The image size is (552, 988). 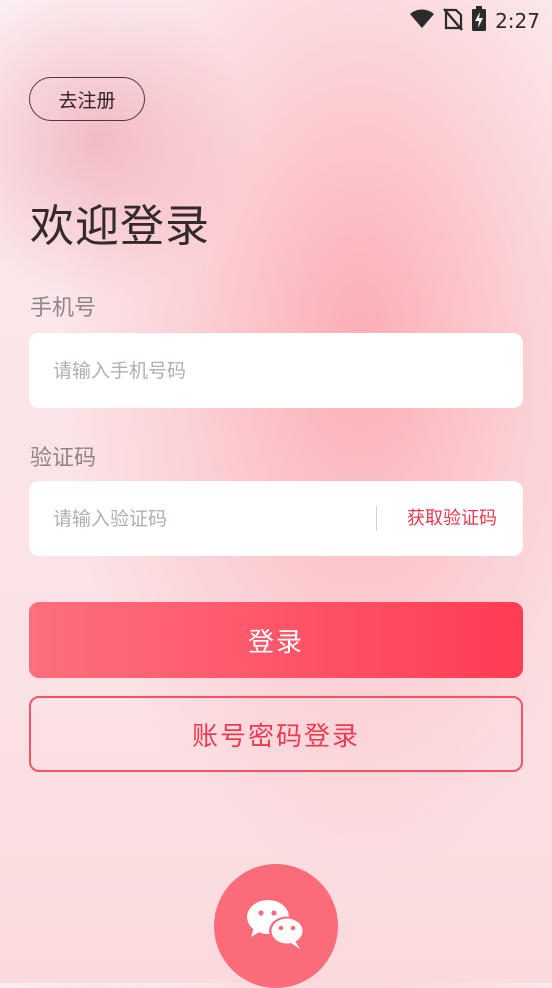 I want to click on wifi-icon, so click(x=422, y=21).